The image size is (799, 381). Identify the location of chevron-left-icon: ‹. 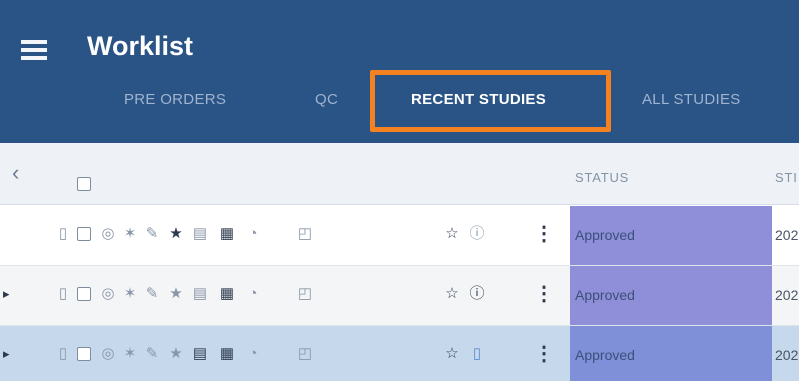
(19, 173).